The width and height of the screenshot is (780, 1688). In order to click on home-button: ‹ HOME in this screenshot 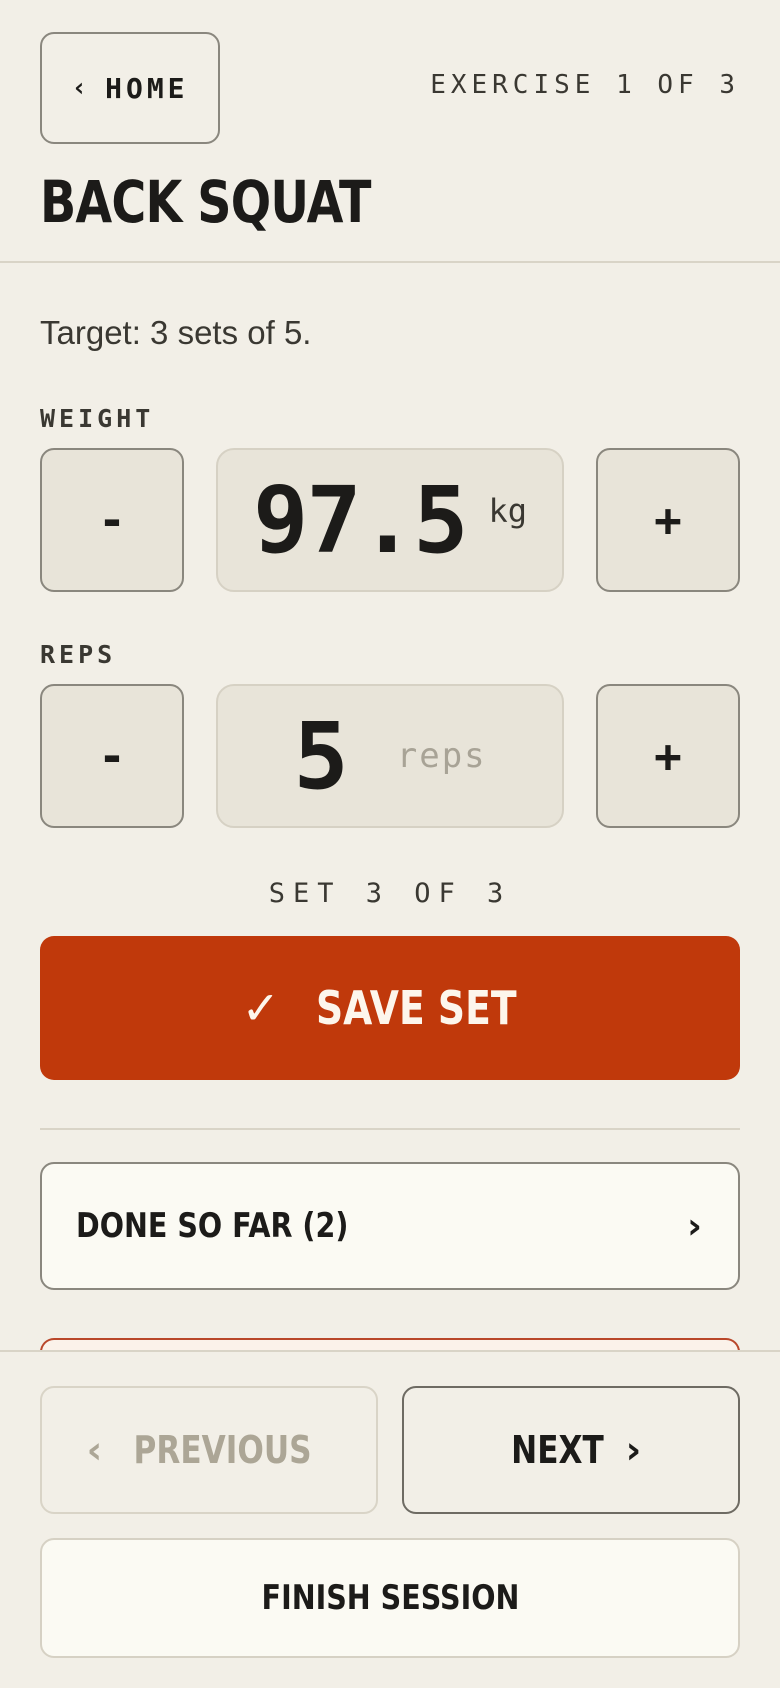, I will do `click(130, 88)`.